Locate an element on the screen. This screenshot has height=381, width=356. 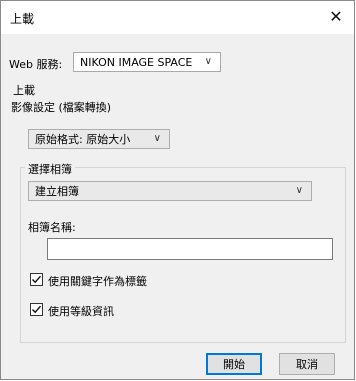
upload-group-label: 上載 is located at coordinates (24, 90).